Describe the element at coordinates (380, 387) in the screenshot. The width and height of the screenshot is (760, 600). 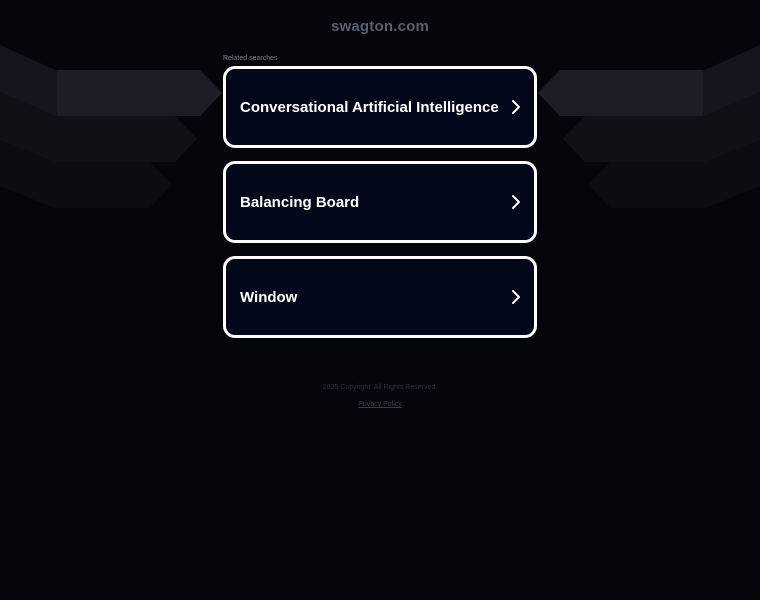
I see `copyright-text: 2025 Copyright. All Rights Reserved.` at that location.